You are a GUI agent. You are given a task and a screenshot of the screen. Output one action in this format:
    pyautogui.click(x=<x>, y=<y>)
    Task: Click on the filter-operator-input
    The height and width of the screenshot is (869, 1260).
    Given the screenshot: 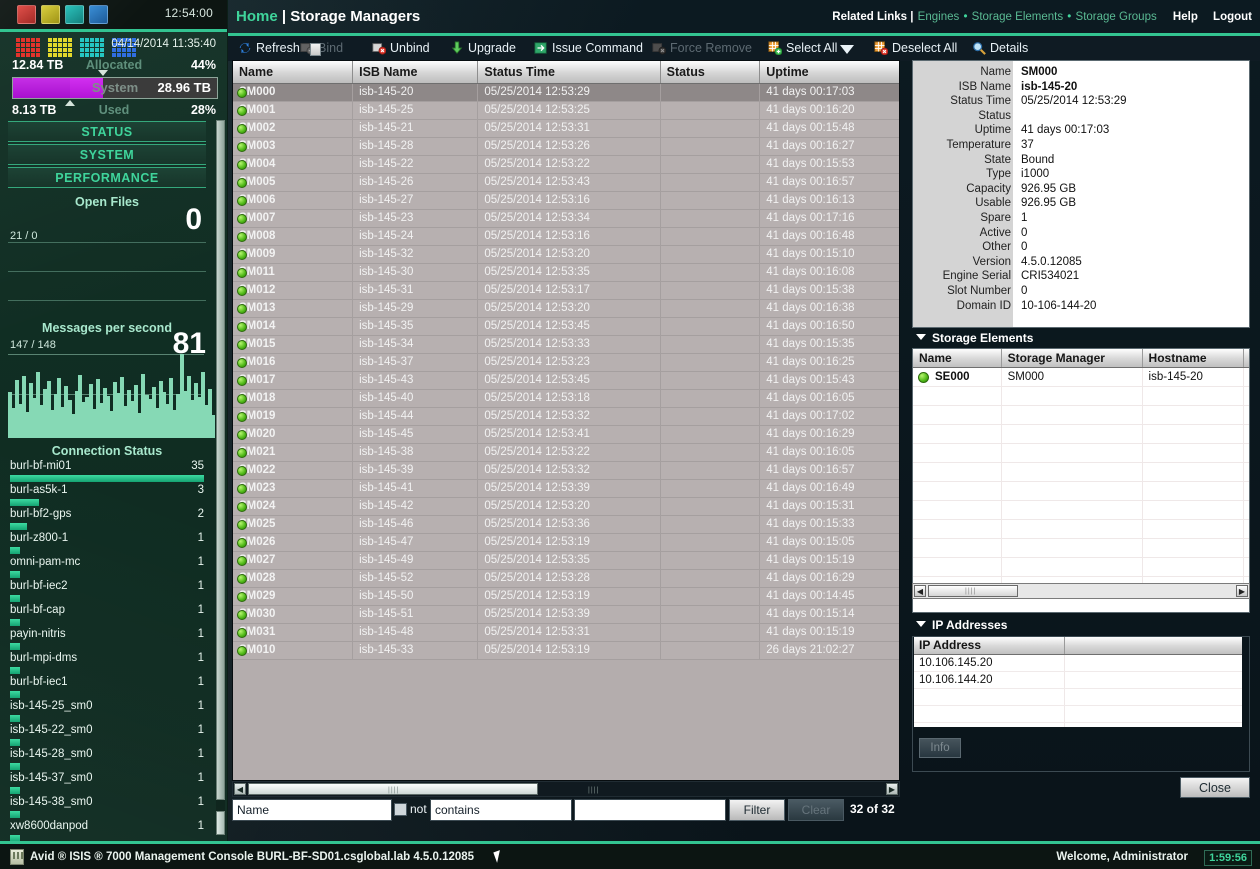 What is the action you would take?
    pyautogui.click(x=501, y=810)
    